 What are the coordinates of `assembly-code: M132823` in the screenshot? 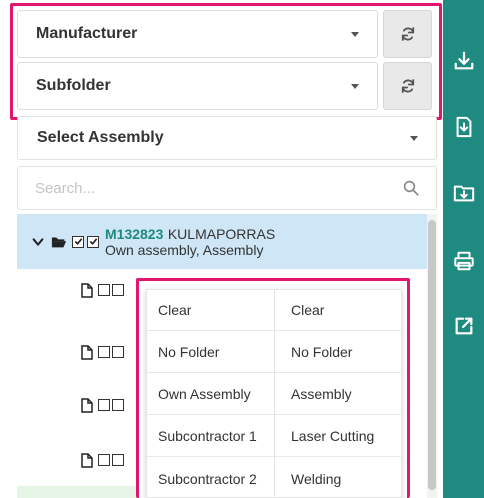 It's located at (134, 233).